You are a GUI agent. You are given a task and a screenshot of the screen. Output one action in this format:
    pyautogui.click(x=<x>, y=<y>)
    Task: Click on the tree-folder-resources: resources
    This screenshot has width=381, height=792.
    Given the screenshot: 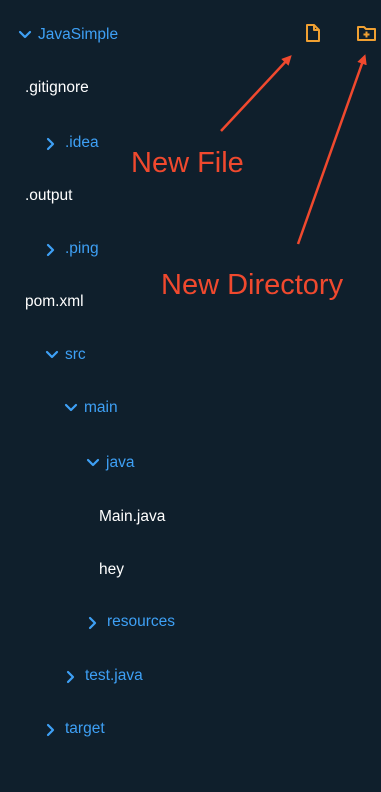 What is the action you would take?
    pyautogui.click(x=131, y=622)
    